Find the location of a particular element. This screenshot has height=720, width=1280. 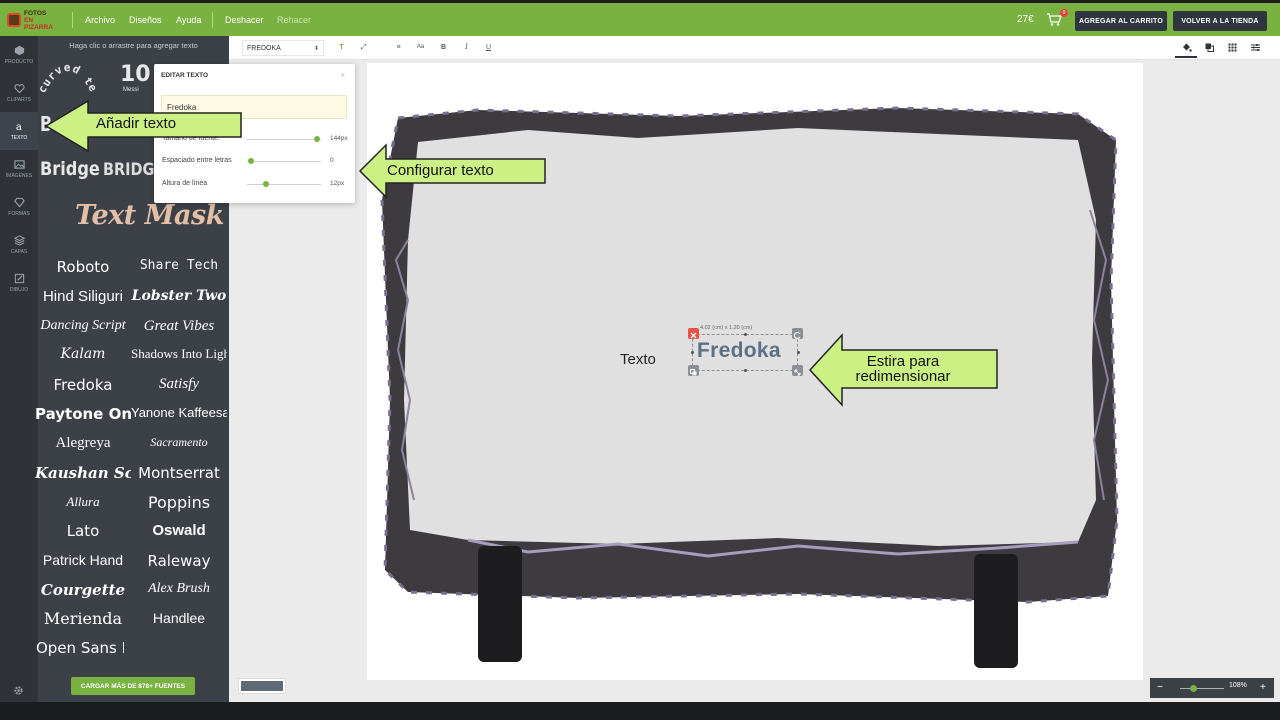

font-item: Kalam is located at coordinates (83, 354).